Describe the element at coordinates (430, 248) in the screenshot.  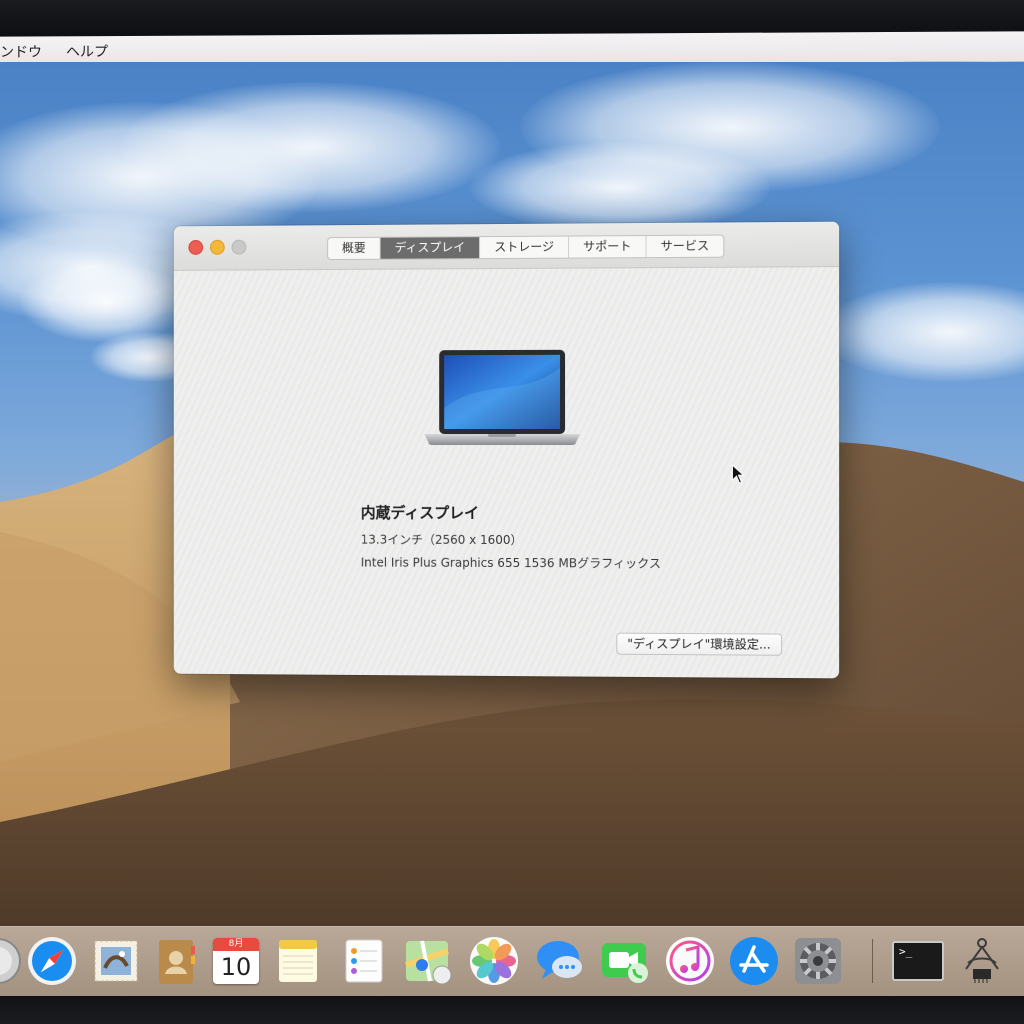
I see `tab-display: ディスプレイ` at that location.